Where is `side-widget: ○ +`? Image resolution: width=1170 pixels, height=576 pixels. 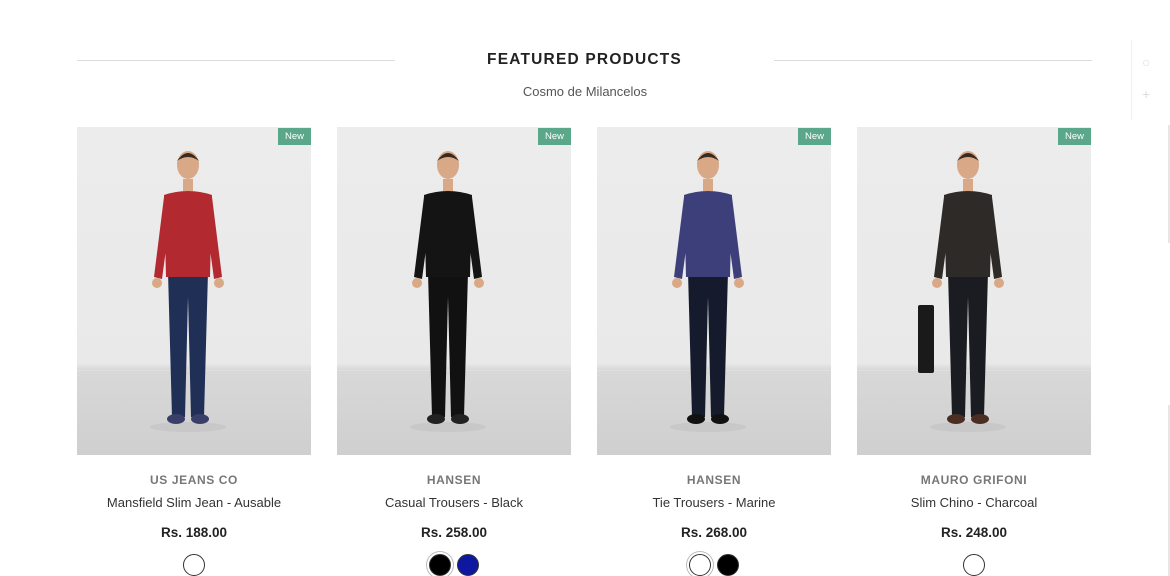
side-widget: ○ + is located at coordinates (1150, 80).